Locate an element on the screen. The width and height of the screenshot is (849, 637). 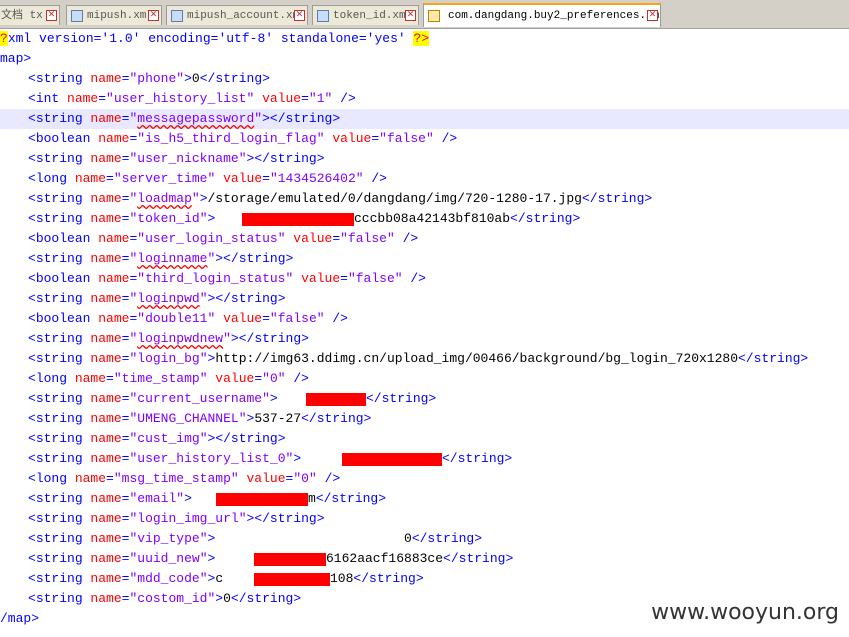
attr-name-value: "third_login_status" is located at coordinates (215, 278).